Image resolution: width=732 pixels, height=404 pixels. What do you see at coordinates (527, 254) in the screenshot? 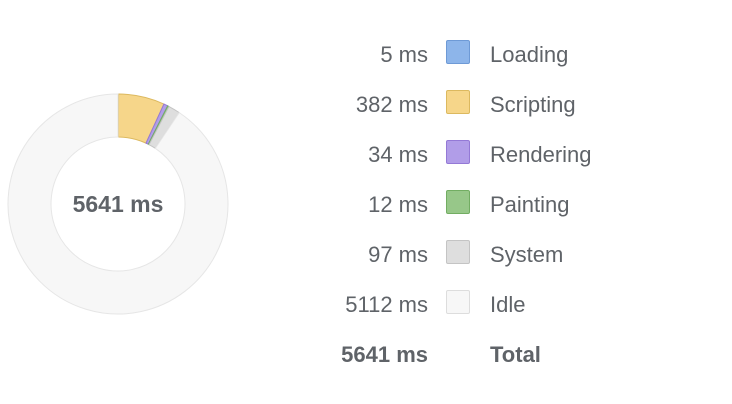
I see `system-label: System` at bounding box center [527, 254].